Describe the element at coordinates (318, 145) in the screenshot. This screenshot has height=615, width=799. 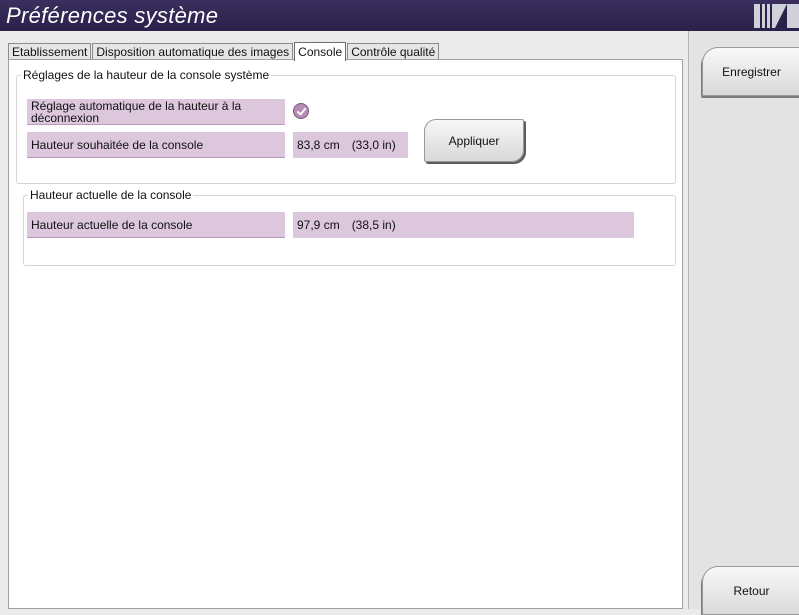
I see `desired-height-cm: 83,8 cm` at that location.